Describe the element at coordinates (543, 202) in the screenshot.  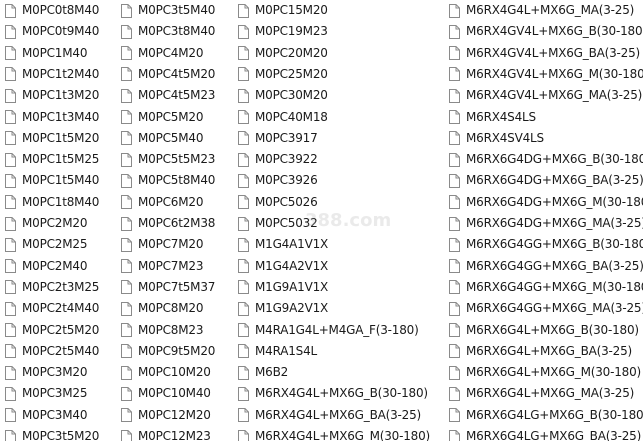
I see `file-item: M6RX6G4DG+MX6G_M(30-180)` at that location.